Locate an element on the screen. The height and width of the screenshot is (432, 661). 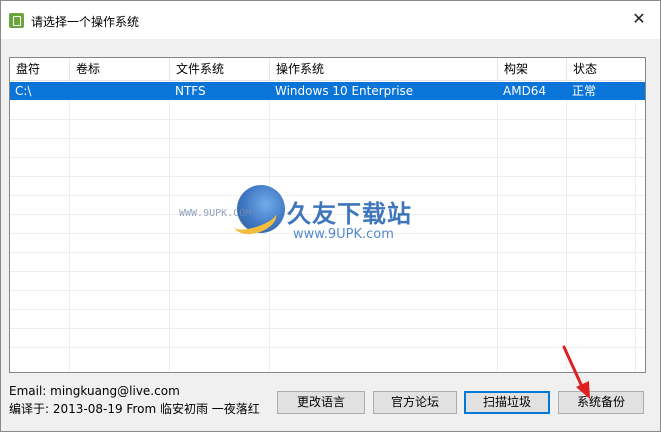
cell-arch: AMD64 is located at coordinates (525, 91).